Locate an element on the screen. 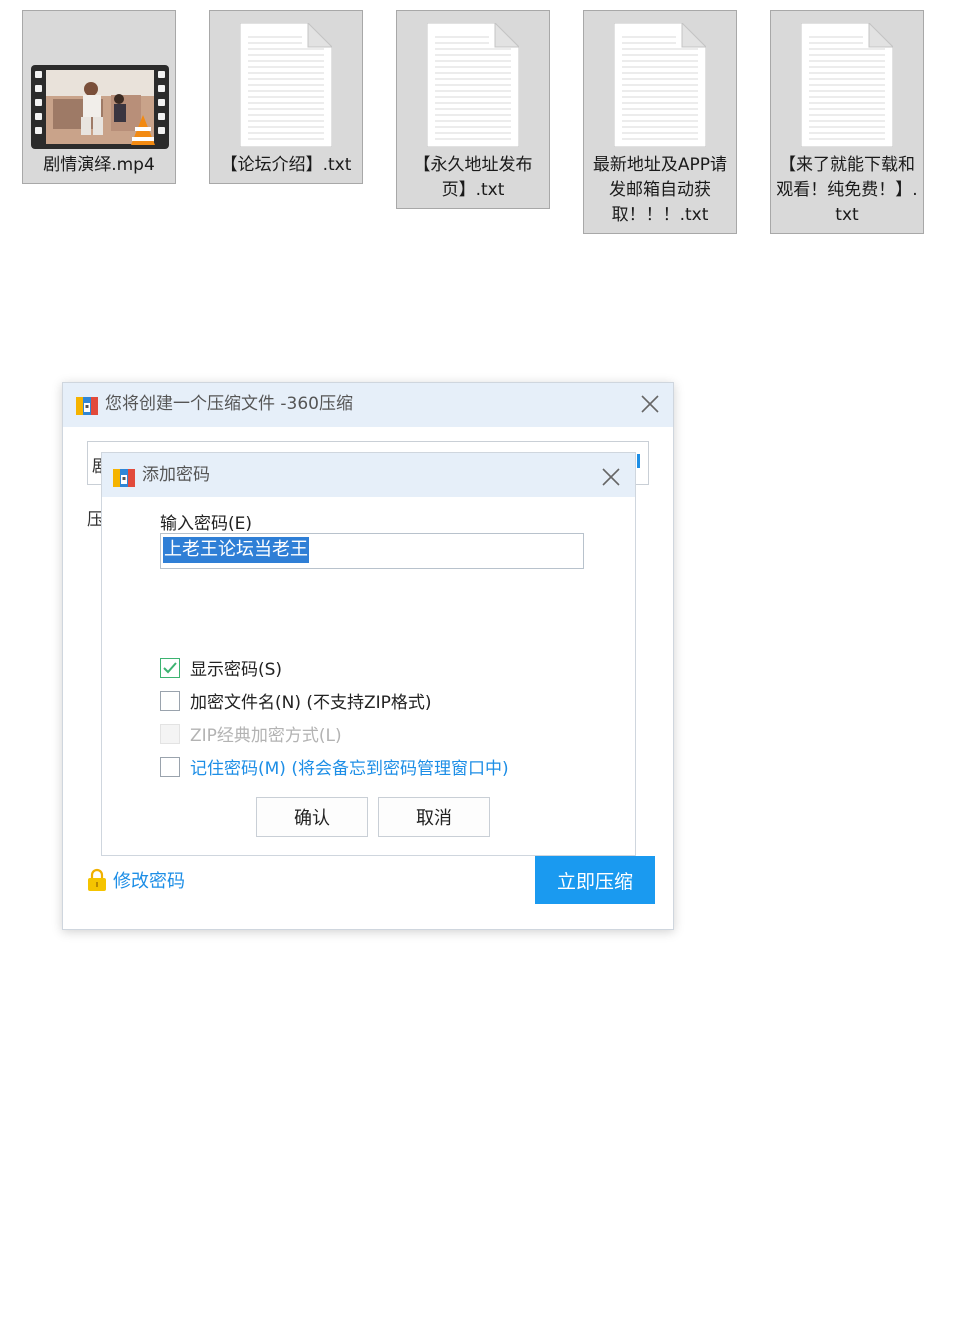 The image size is (960, 1323). encrypt-filenames-checkbox is located at coordinates (170, 700).